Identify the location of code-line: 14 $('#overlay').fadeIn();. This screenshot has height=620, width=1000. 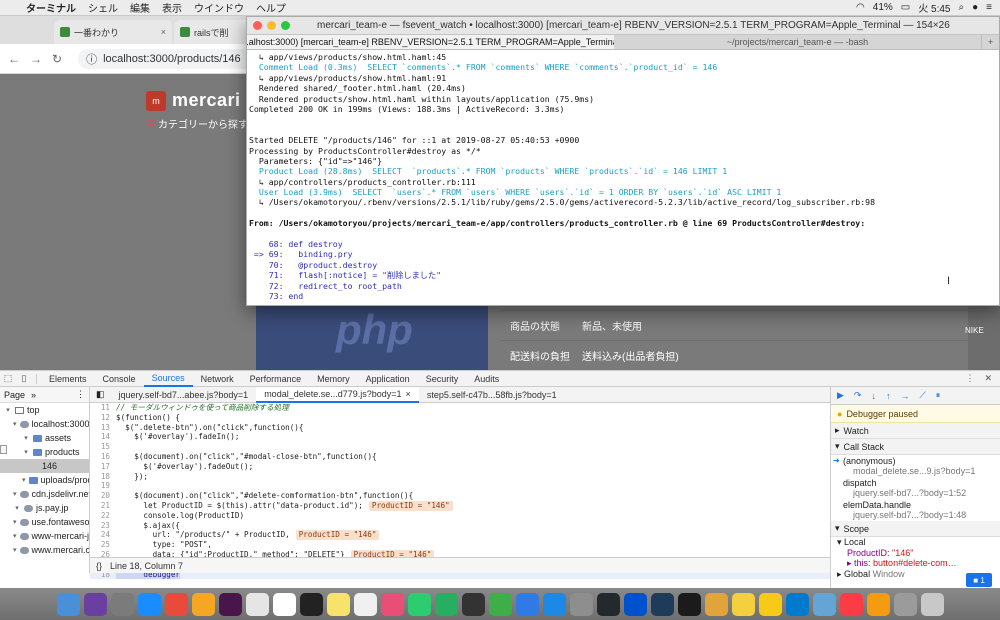
(460, 437).